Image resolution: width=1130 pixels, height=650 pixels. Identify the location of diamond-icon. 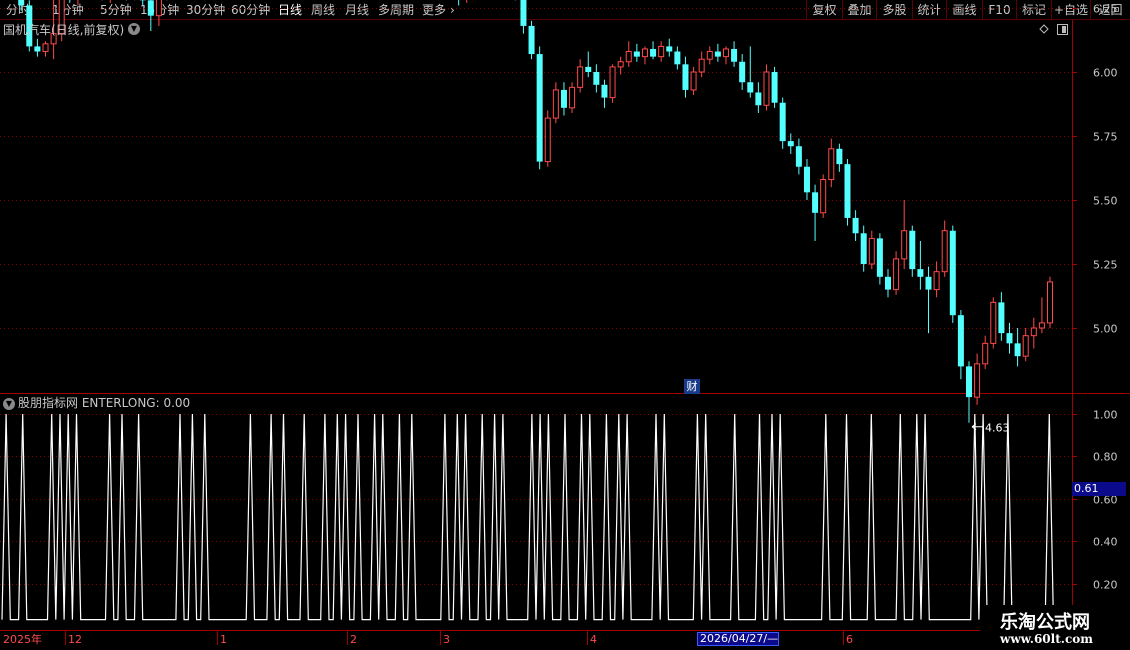
(1044, 29).